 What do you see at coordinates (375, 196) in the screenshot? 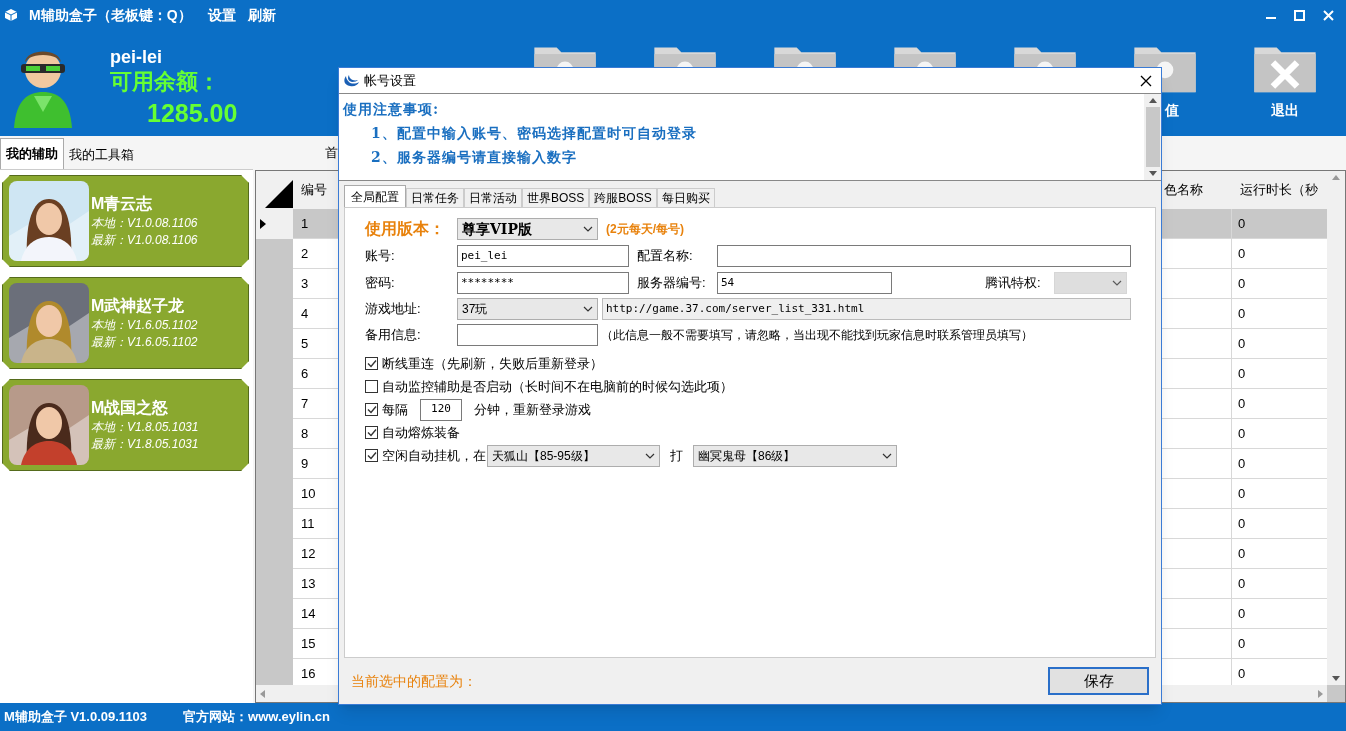
I see `tab: 全局配置` at bounding box center [375, 196].